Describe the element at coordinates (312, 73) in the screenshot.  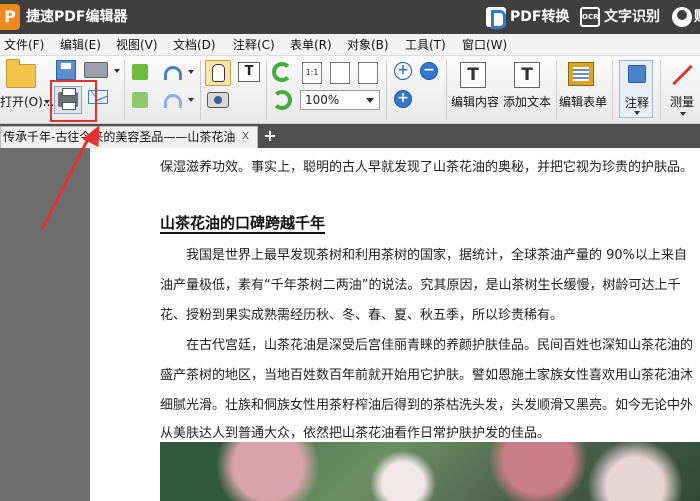
I see `actual-size-icon: 1:1` at that location.